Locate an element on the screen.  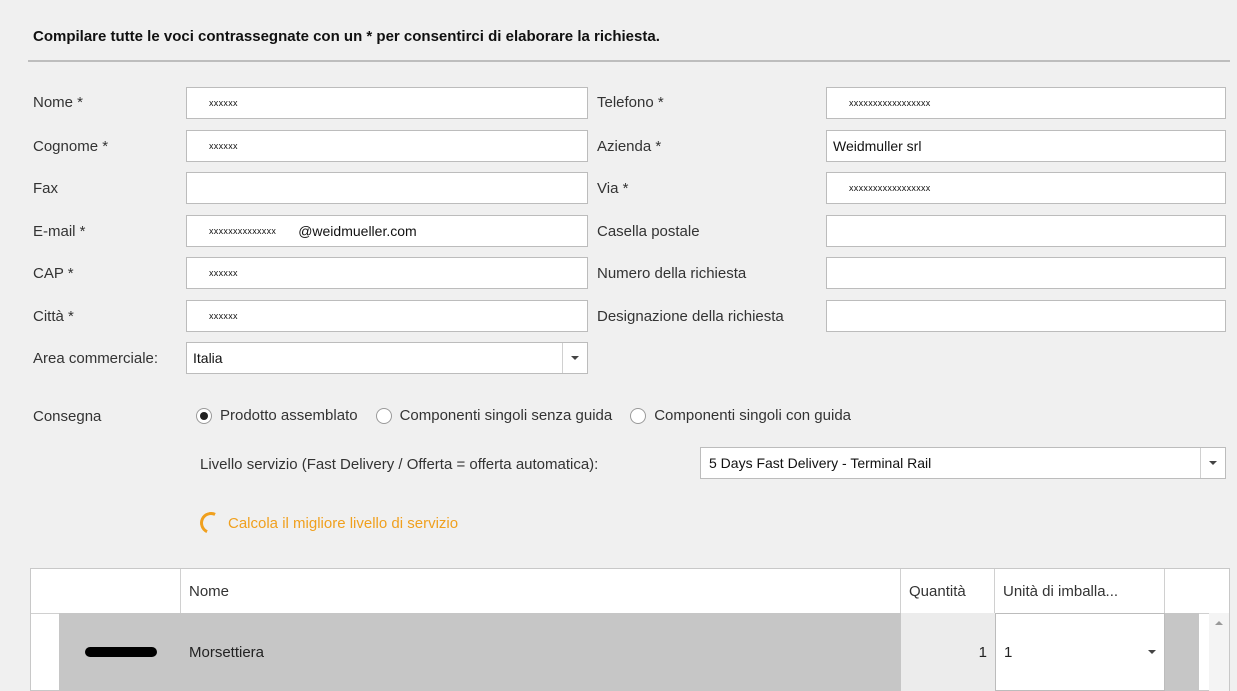
table-row: Morsettiera 1 1 is located at coordinates (629, 652).